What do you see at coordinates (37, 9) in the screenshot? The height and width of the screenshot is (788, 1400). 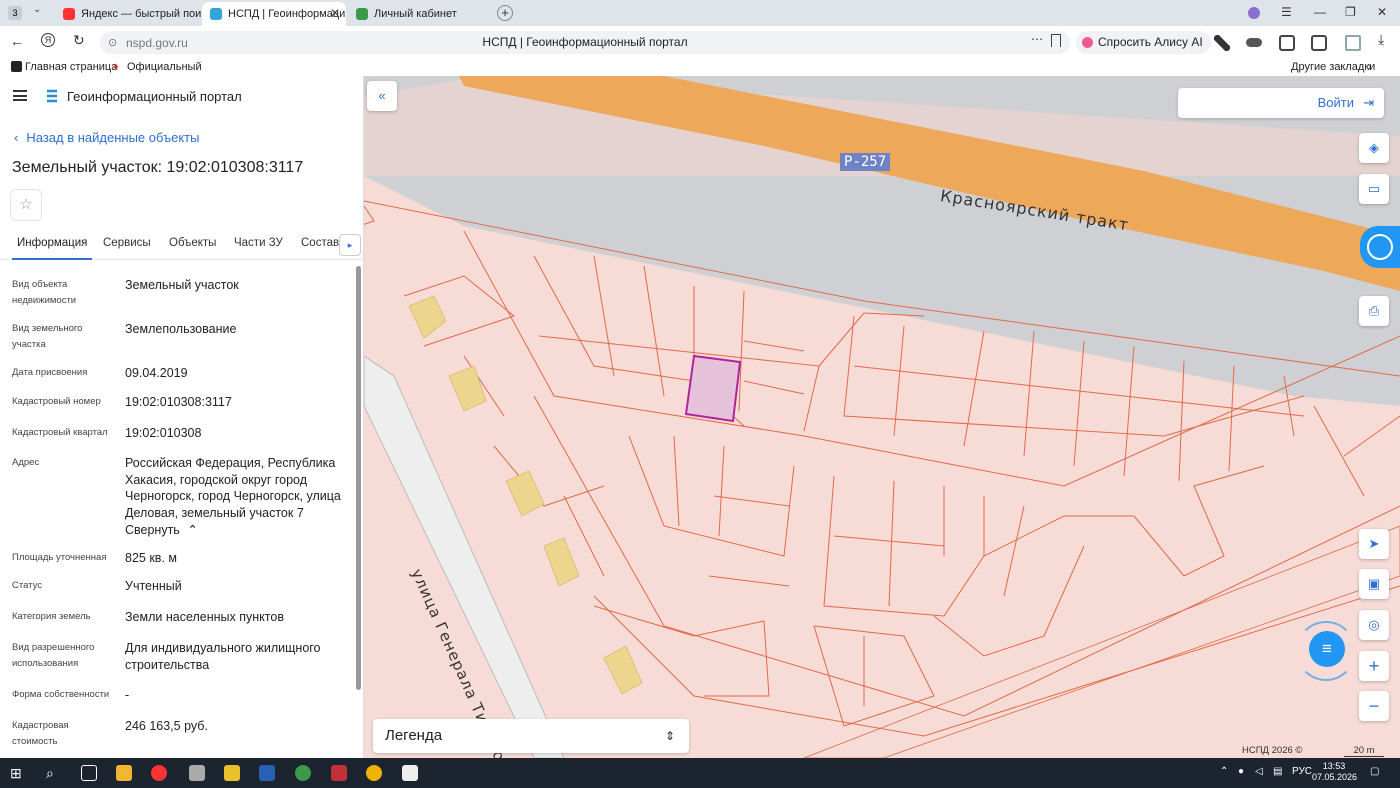 I see `tab-list-chevron-icon: ⌄` at bounding box center [37, 9].